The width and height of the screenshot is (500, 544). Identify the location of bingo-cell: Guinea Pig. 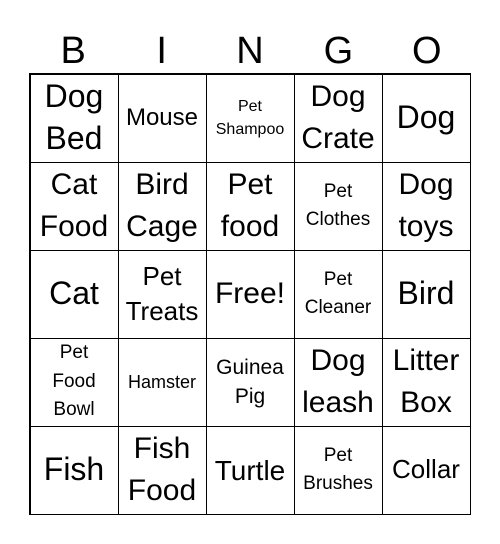
(250, 382).